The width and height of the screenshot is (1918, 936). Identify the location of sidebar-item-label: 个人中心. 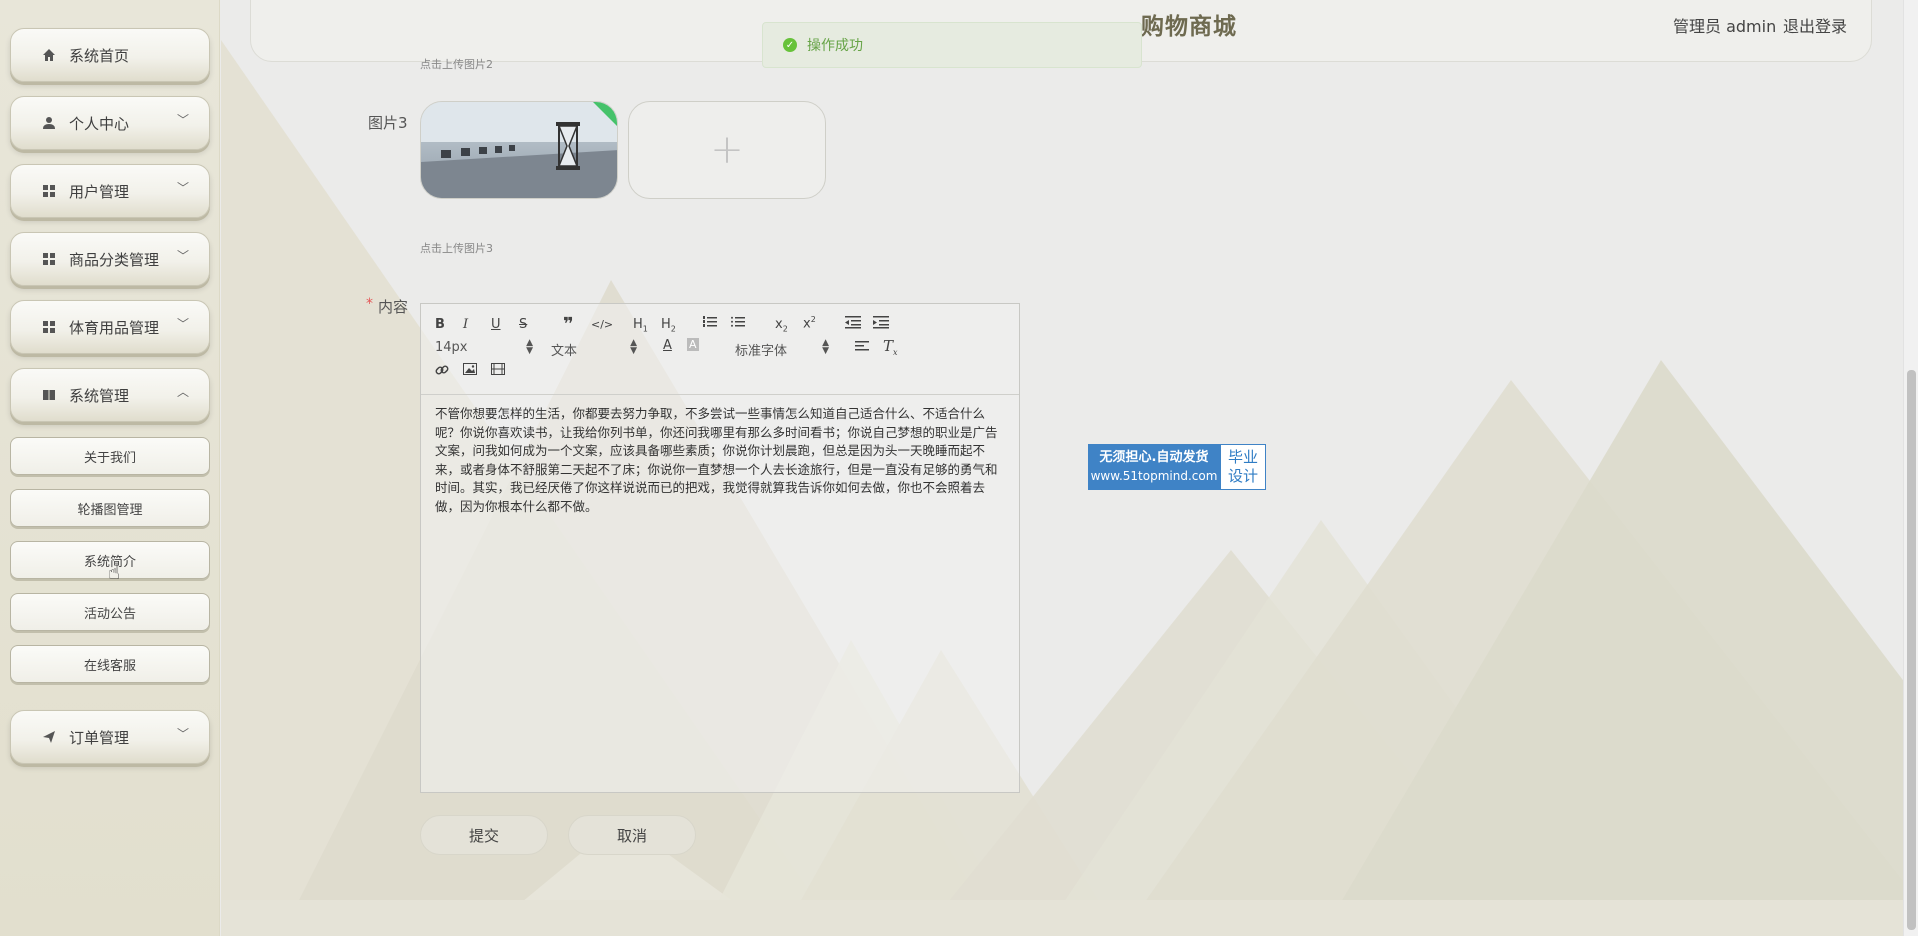
(99, 123).